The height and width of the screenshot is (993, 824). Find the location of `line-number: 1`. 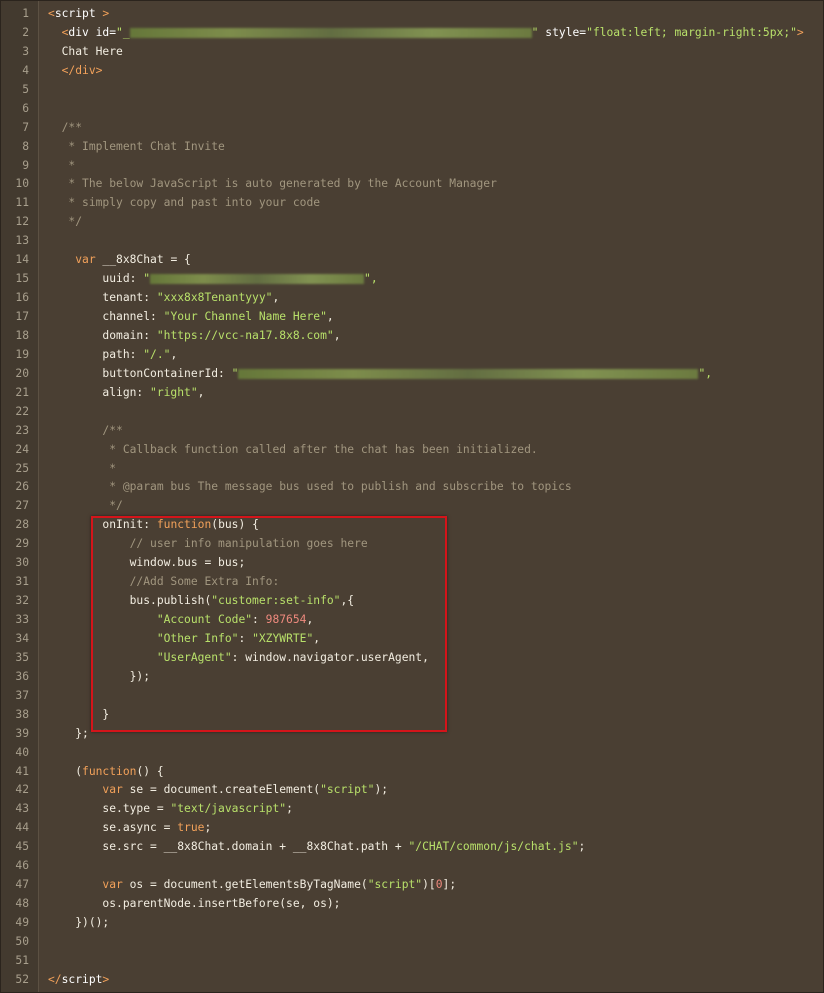

line-number: 1 is located at coordinates (25, 13).